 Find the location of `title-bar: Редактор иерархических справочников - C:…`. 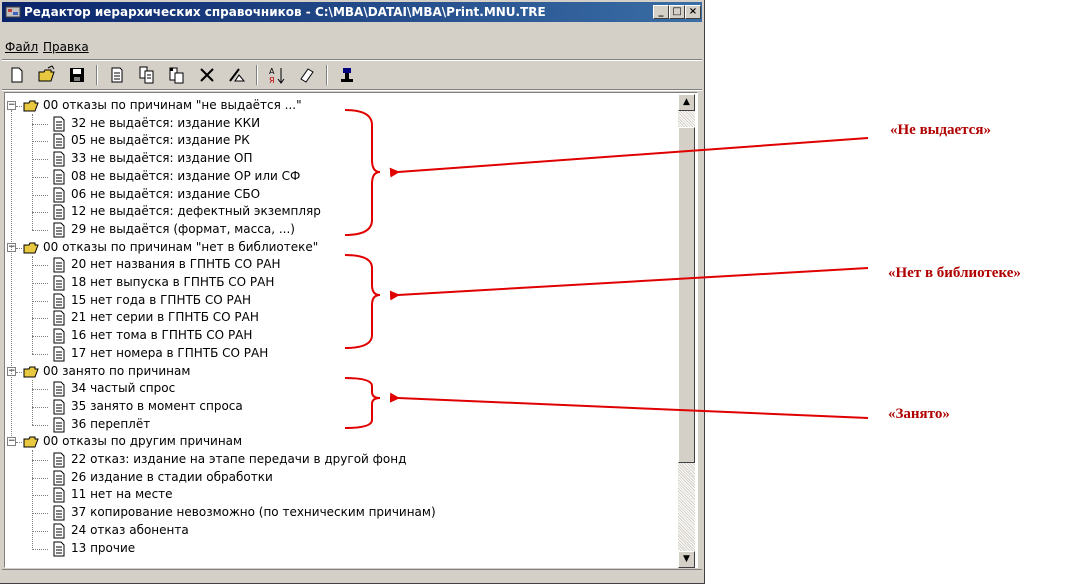

title-bar: Редактор иерархических справочников - C:… is located at coordinates (352, 12).